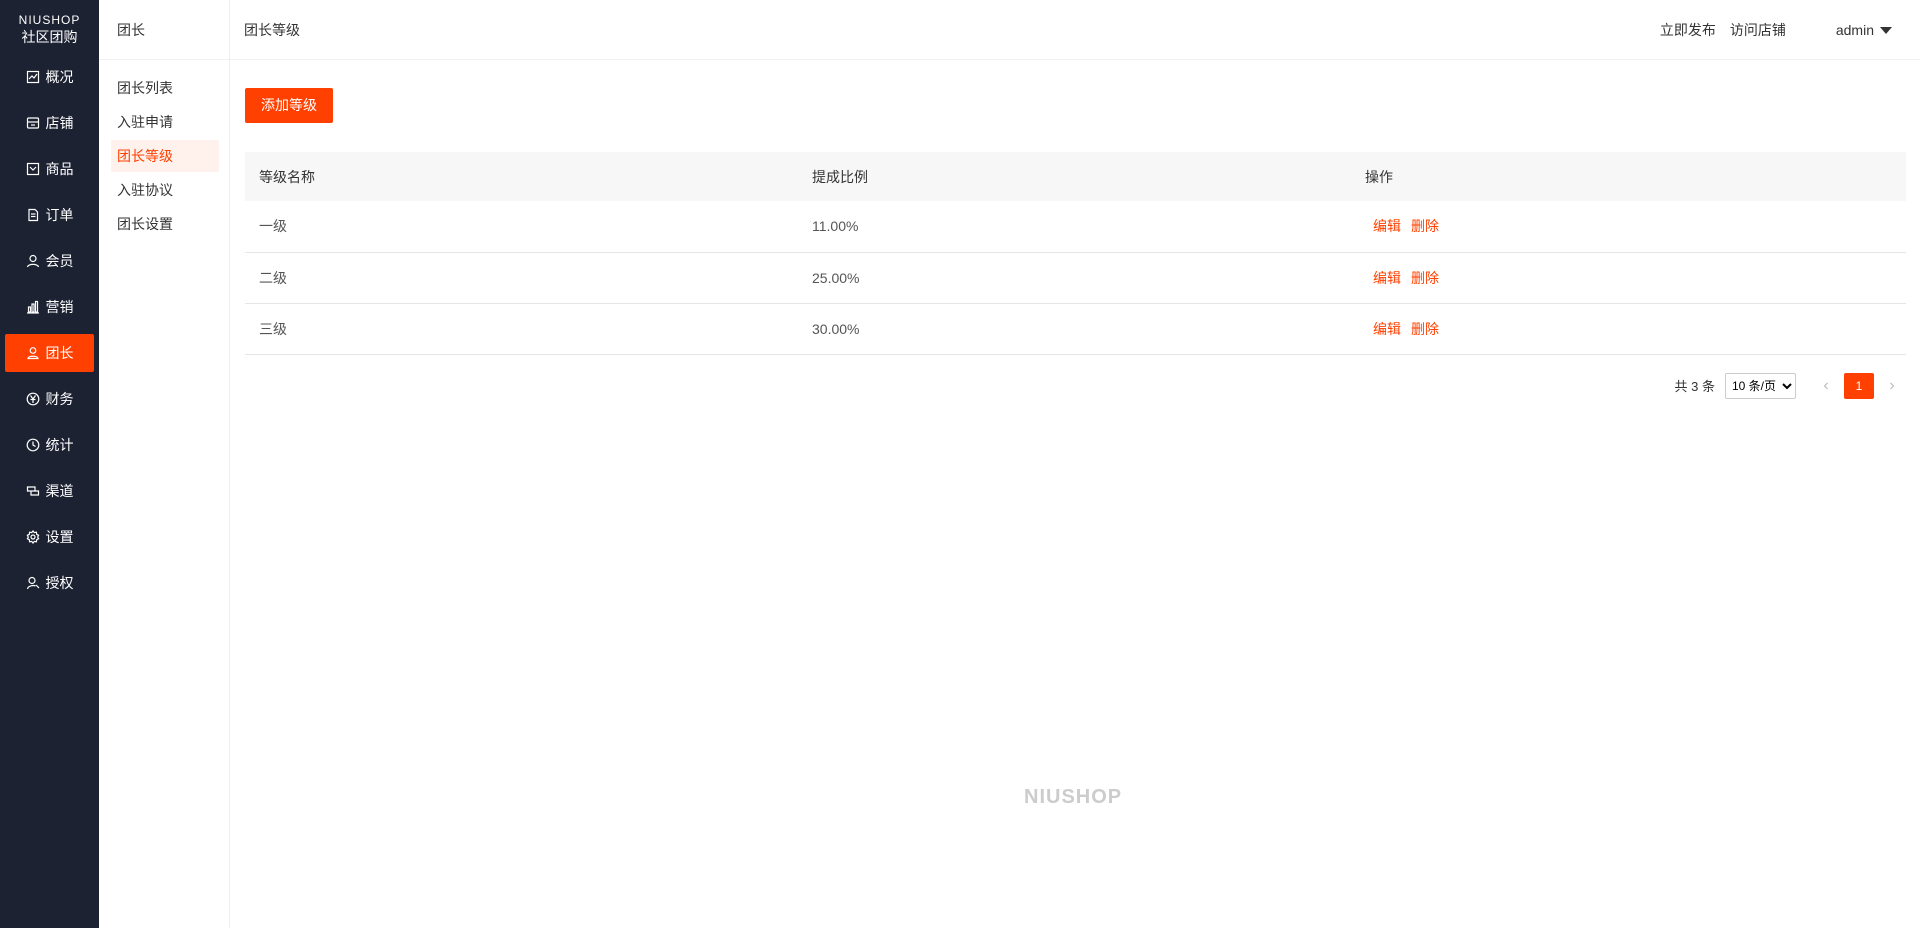  What do you see at coordinates (33, 261) in the screenshot?
I see `user-icon` at bounding box center [33, 261].